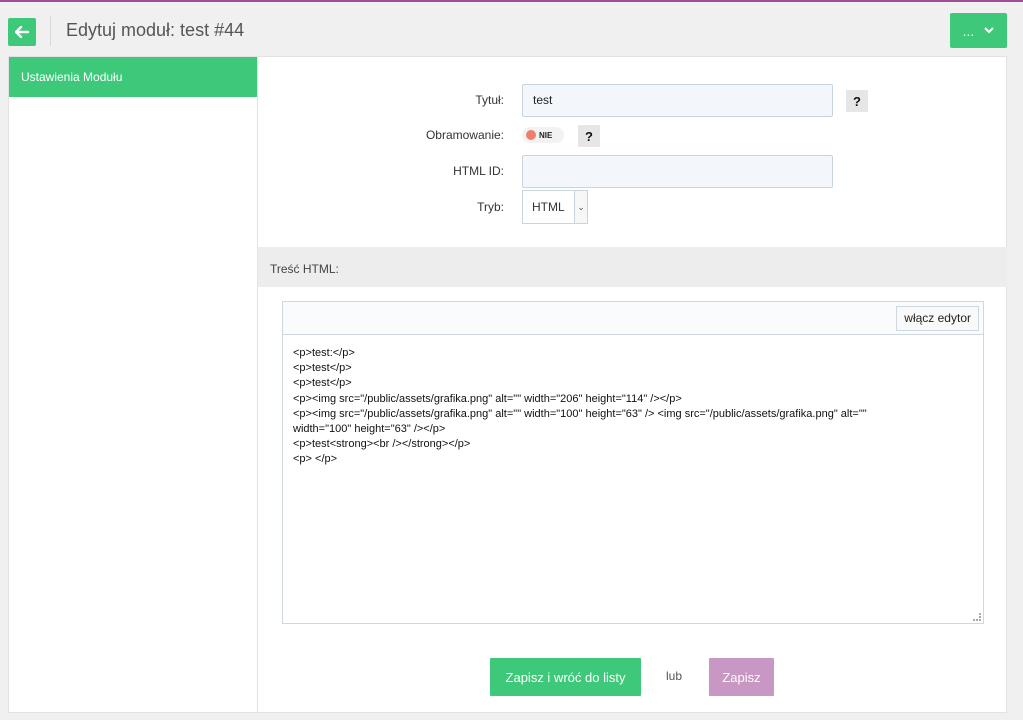 Image resolution: width=1023 pixels, height=720 pixels. What do you see at coordinates (531, 135) in the screenshot?
I see `toggle-dot-icon` at bounding box center [531, 135].